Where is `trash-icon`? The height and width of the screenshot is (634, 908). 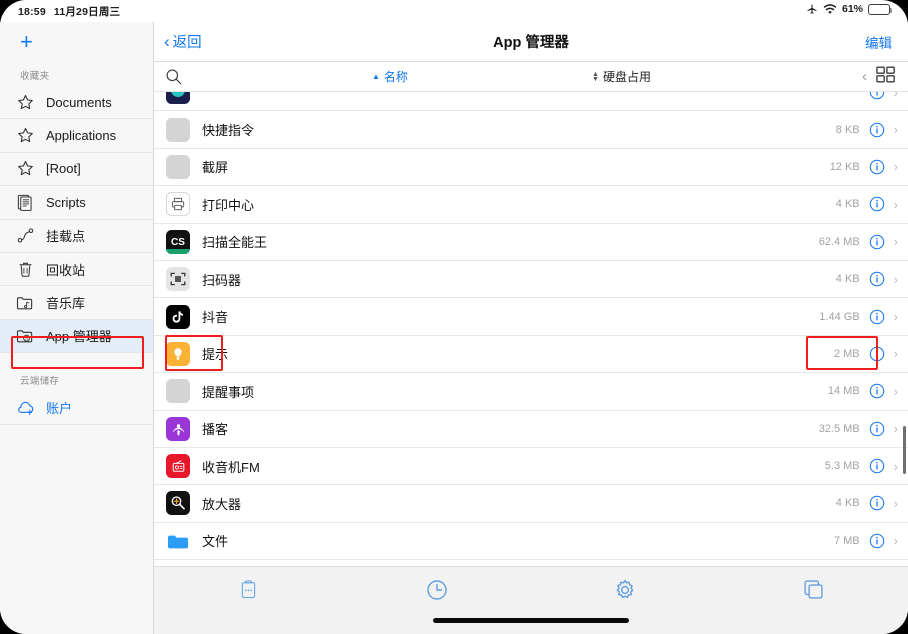 trash-icon is located at coordinates (25, 269).